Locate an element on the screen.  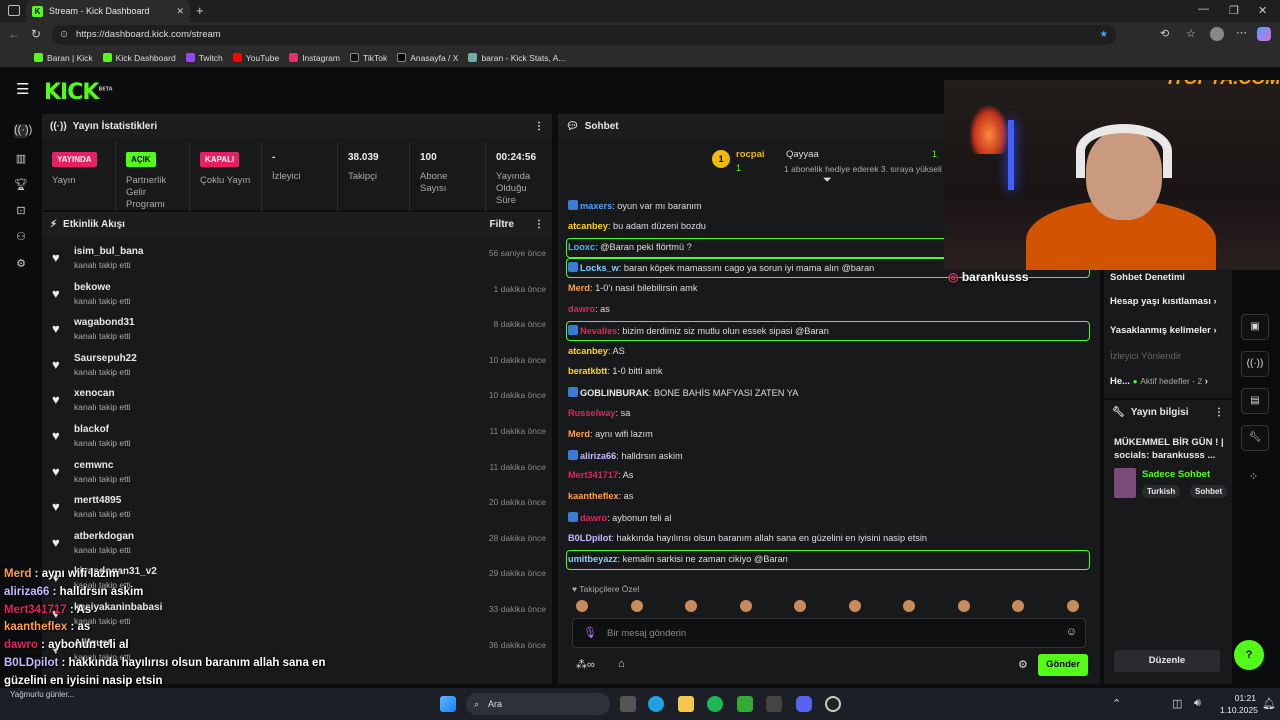
trophy-icon: 🏆︎ is located at coordinates (21, 185).